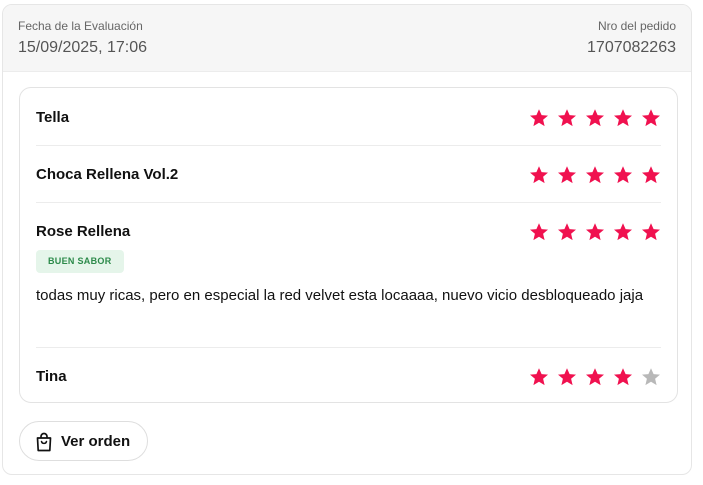 The image size is (703, 485). I want to click on order-number-label: Nro del pedido, so click(636, 26).